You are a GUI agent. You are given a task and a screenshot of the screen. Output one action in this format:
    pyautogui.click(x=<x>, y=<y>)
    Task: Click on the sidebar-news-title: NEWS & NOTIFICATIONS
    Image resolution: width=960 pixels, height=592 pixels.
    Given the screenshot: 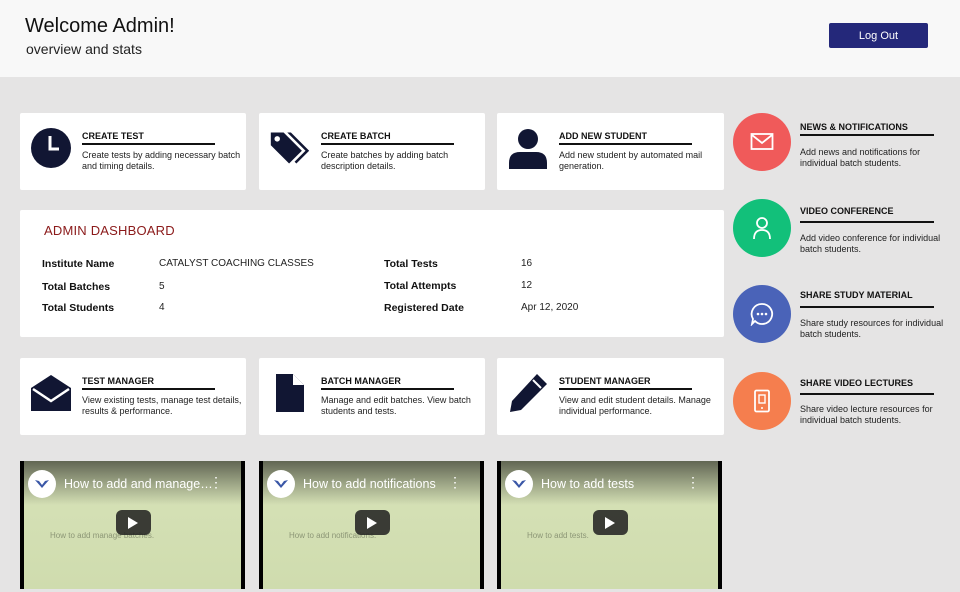 What is the action you would take?
    pyautogui.click(x=854, y=127)
    